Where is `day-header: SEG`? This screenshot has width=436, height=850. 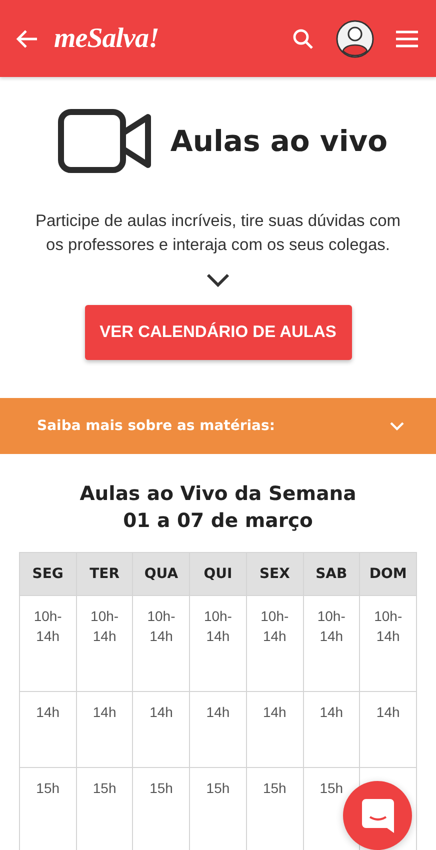 day-header: SEG is located at coordinates (48, 574).